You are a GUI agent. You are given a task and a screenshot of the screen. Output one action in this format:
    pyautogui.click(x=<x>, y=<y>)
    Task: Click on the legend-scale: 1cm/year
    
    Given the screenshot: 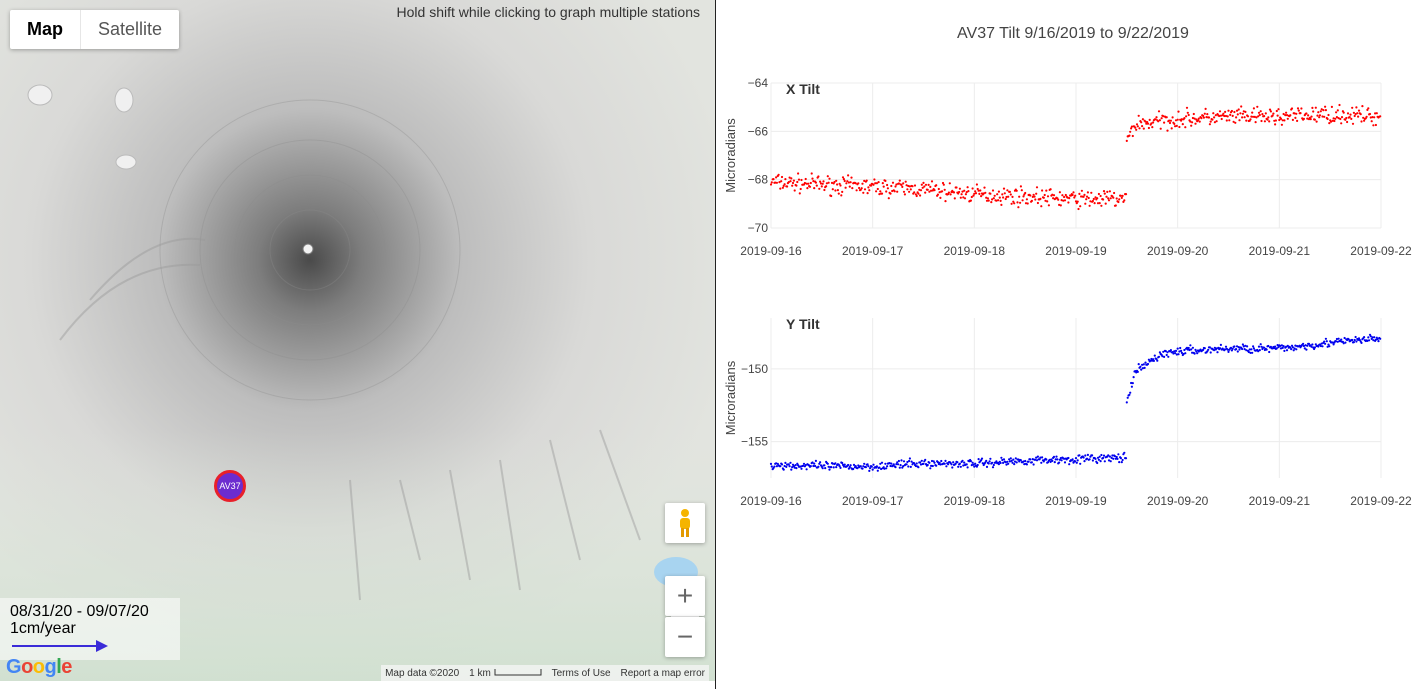 What is the action you would take?
    pyautogui.click(x=43, y=628)
    